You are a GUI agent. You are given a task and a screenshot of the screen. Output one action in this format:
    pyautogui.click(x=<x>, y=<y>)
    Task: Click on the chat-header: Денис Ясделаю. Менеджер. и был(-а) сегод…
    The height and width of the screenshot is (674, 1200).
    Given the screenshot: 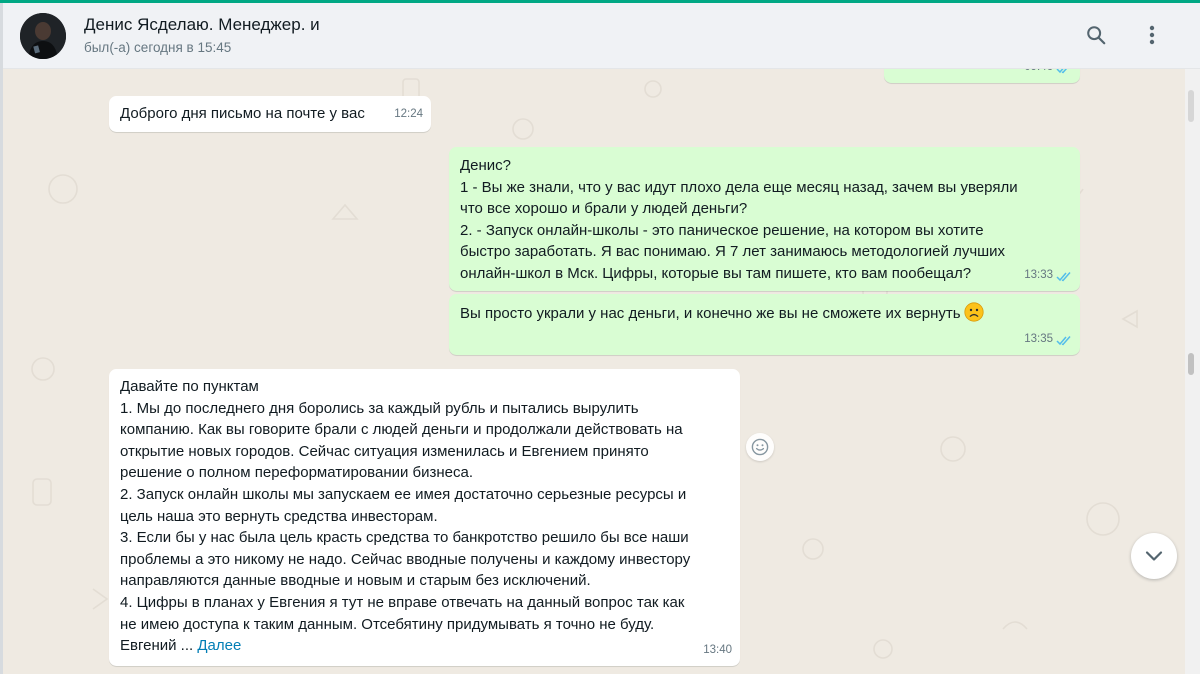 What is the action you would take?
    pyautogui.click(x=600, y=36)
    